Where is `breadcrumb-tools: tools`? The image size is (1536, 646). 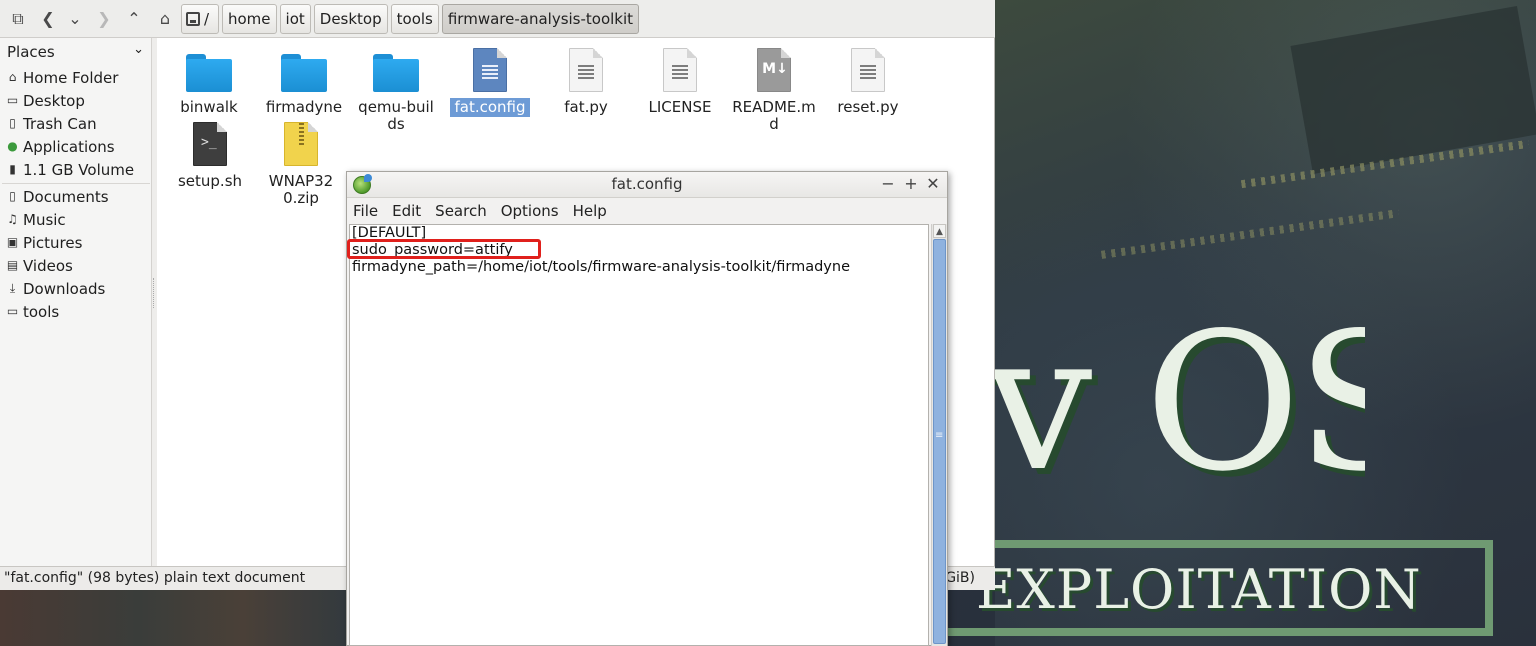 breadcrumb-tools: tools is located at coordinates (414, 19).